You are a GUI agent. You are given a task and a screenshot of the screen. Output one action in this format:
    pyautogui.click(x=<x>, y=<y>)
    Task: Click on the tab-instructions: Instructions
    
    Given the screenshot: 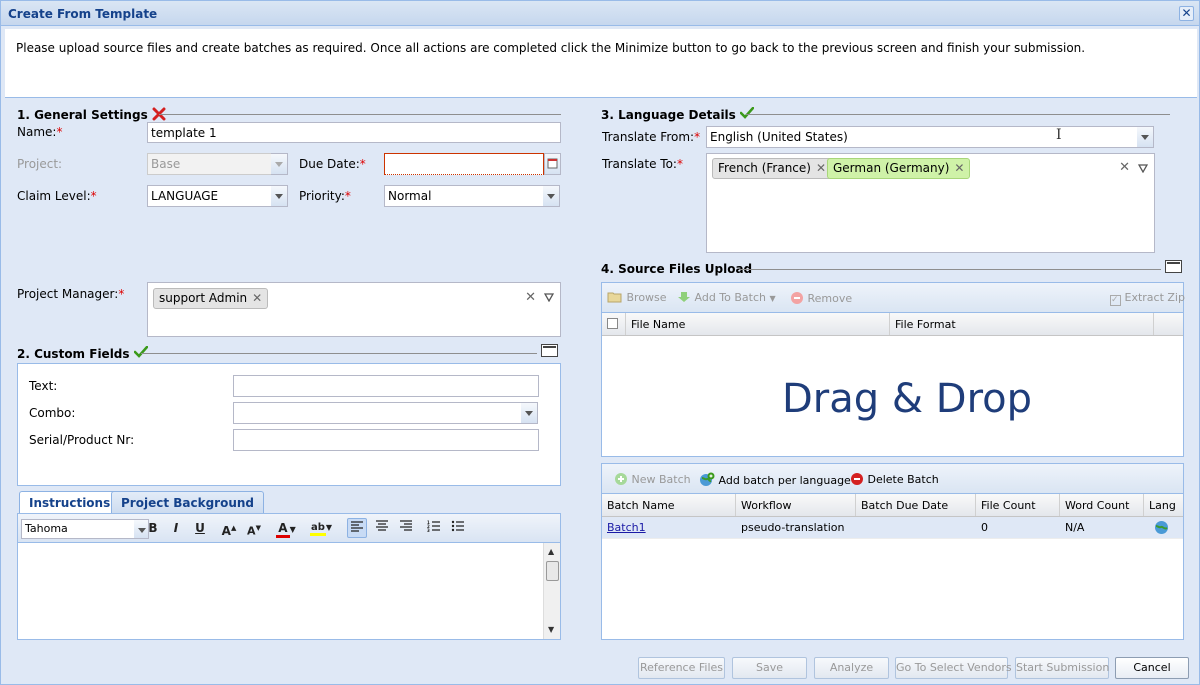 What is the action you would take?
    pyautogui.click(x=70, y=502)
    